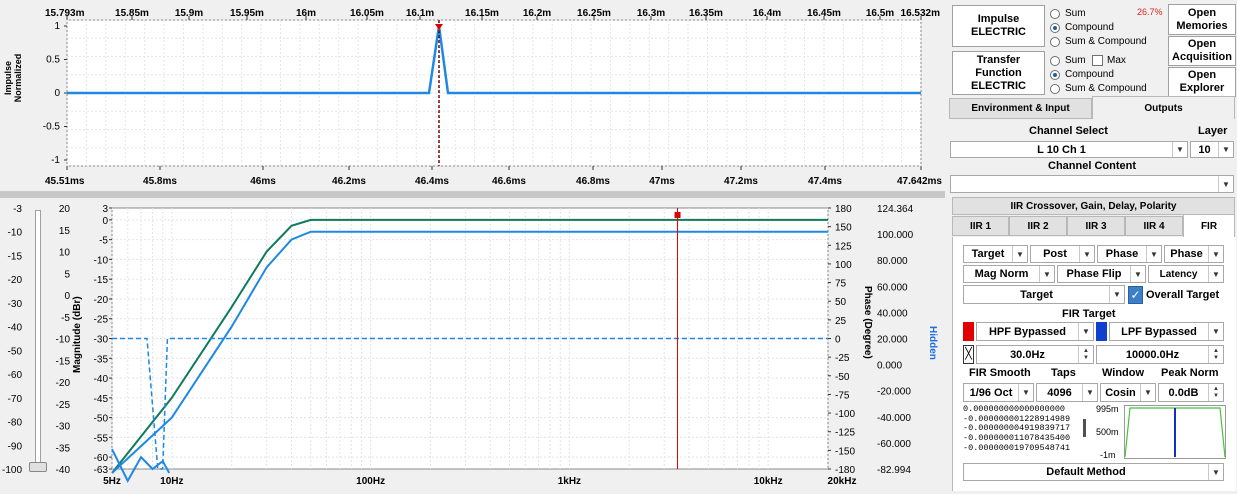 Image resolution: width=1237 pixels, height=494 pixels. What do you see at coordinates (472, 194) in the screenshot?
I see `chart-splitter` at bounding box center [472, 194].